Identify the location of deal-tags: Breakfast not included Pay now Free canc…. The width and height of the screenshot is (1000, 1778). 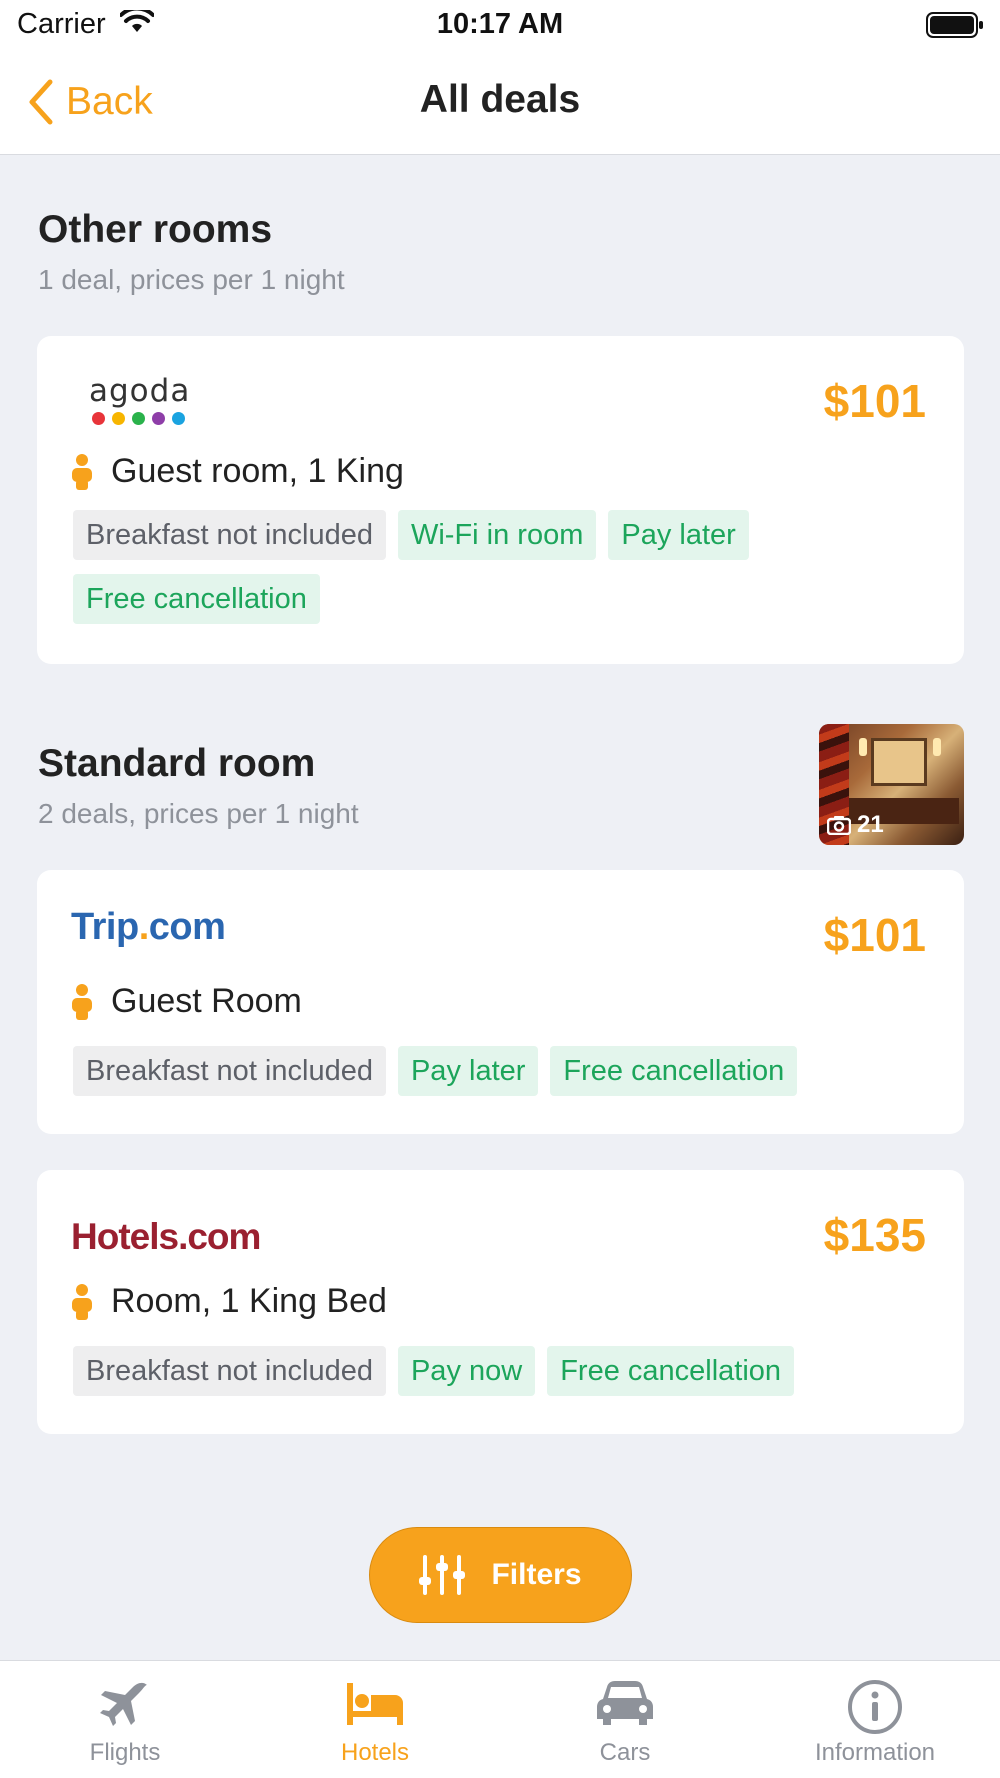
(500, 1371).